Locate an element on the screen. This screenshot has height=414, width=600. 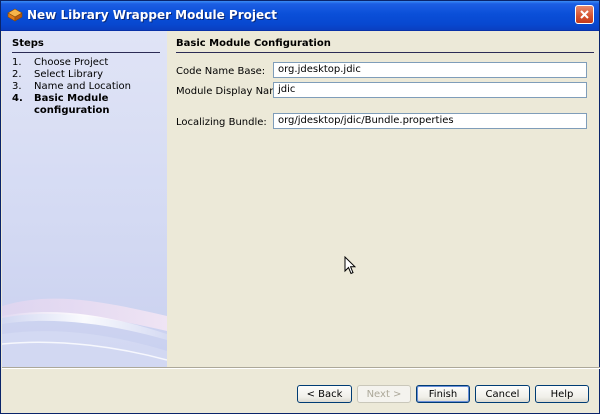
step-number: 3. is located at coordinates (17, 86).